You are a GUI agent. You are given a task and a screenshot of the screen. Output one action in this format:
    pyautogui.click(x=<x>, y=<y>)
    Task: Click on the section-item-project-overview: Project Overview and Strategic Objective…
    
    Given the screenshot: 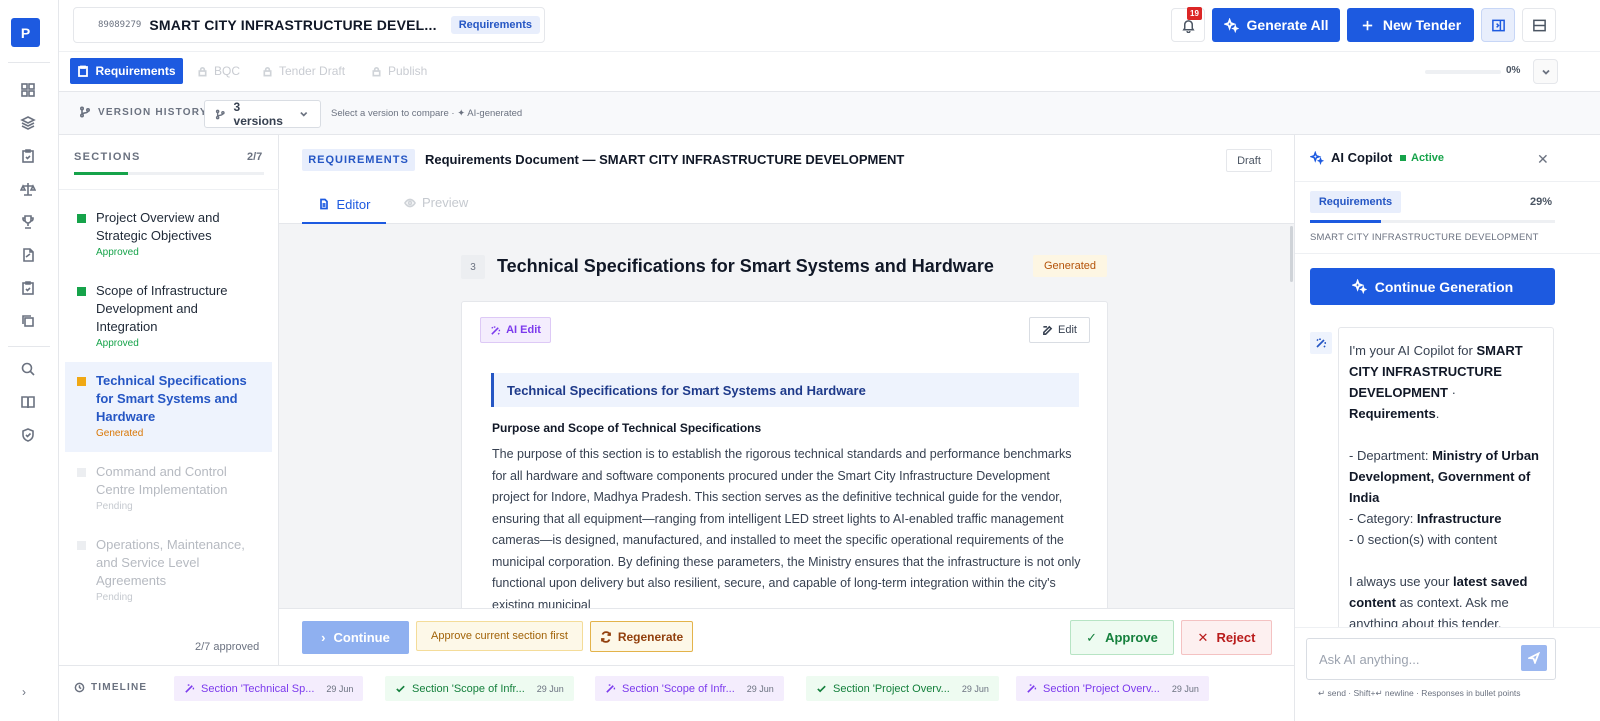 What is the action you would take?
    pyautogui.click(x=168, y=235)
    